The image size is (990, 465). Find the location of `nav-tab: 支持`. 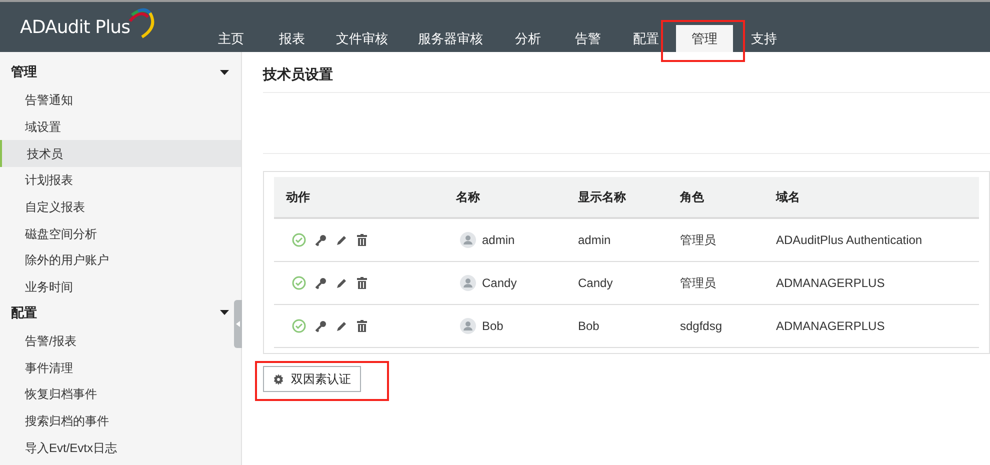

nav-tab: 支持 is located at coordinates (764, 38).